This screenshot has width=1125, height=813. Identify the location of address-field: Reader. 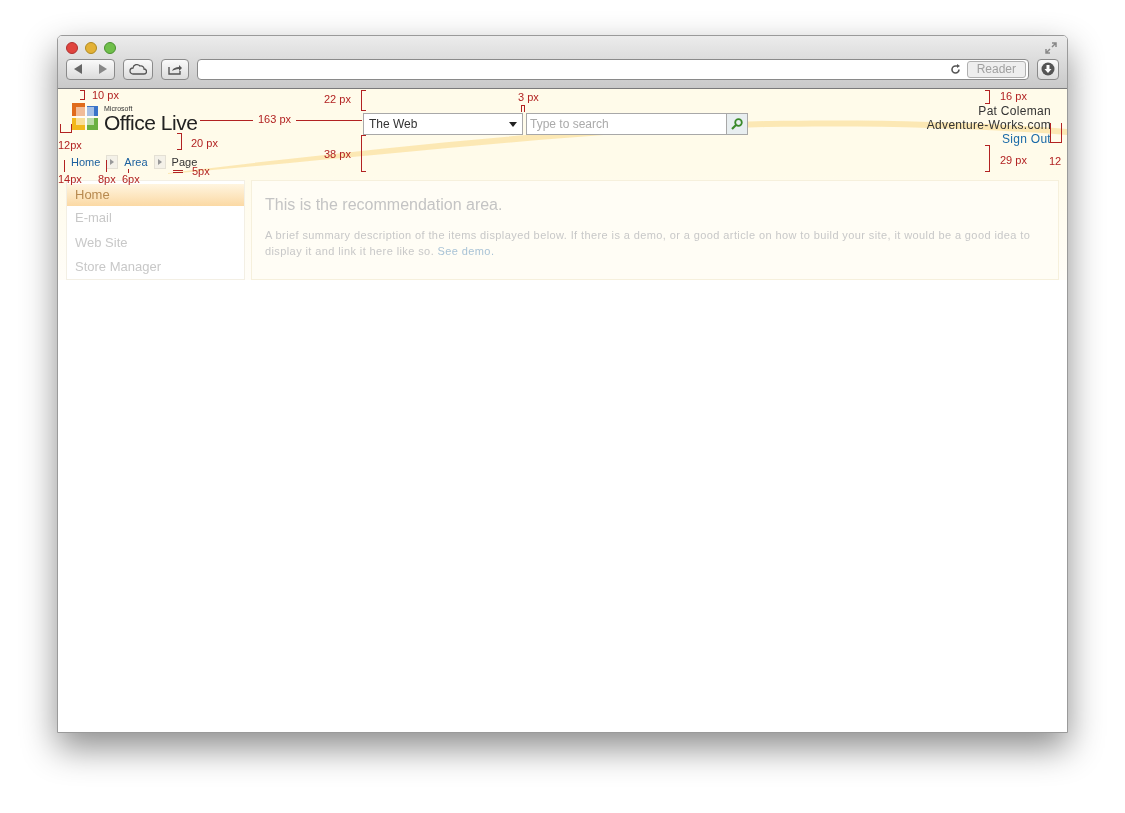
(613, 69).